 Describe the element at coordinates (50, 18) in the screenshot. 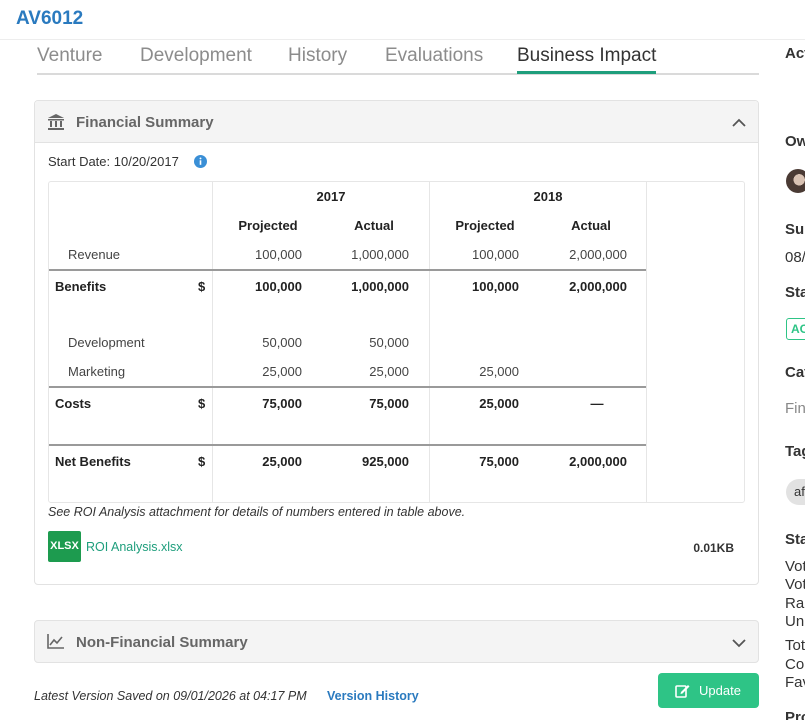

I see `app-id-title: AV6012` at that location.